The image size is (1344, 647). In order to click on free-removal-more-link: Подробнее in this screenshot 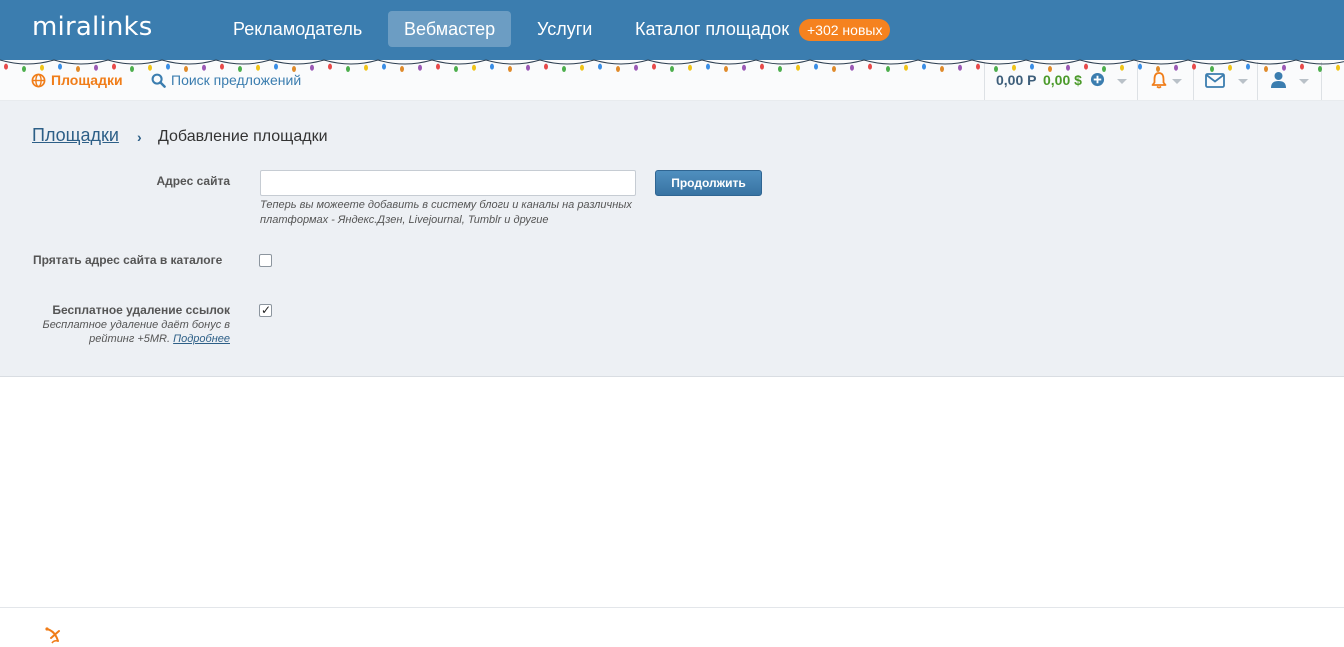, I will do `click(201, 339)`.